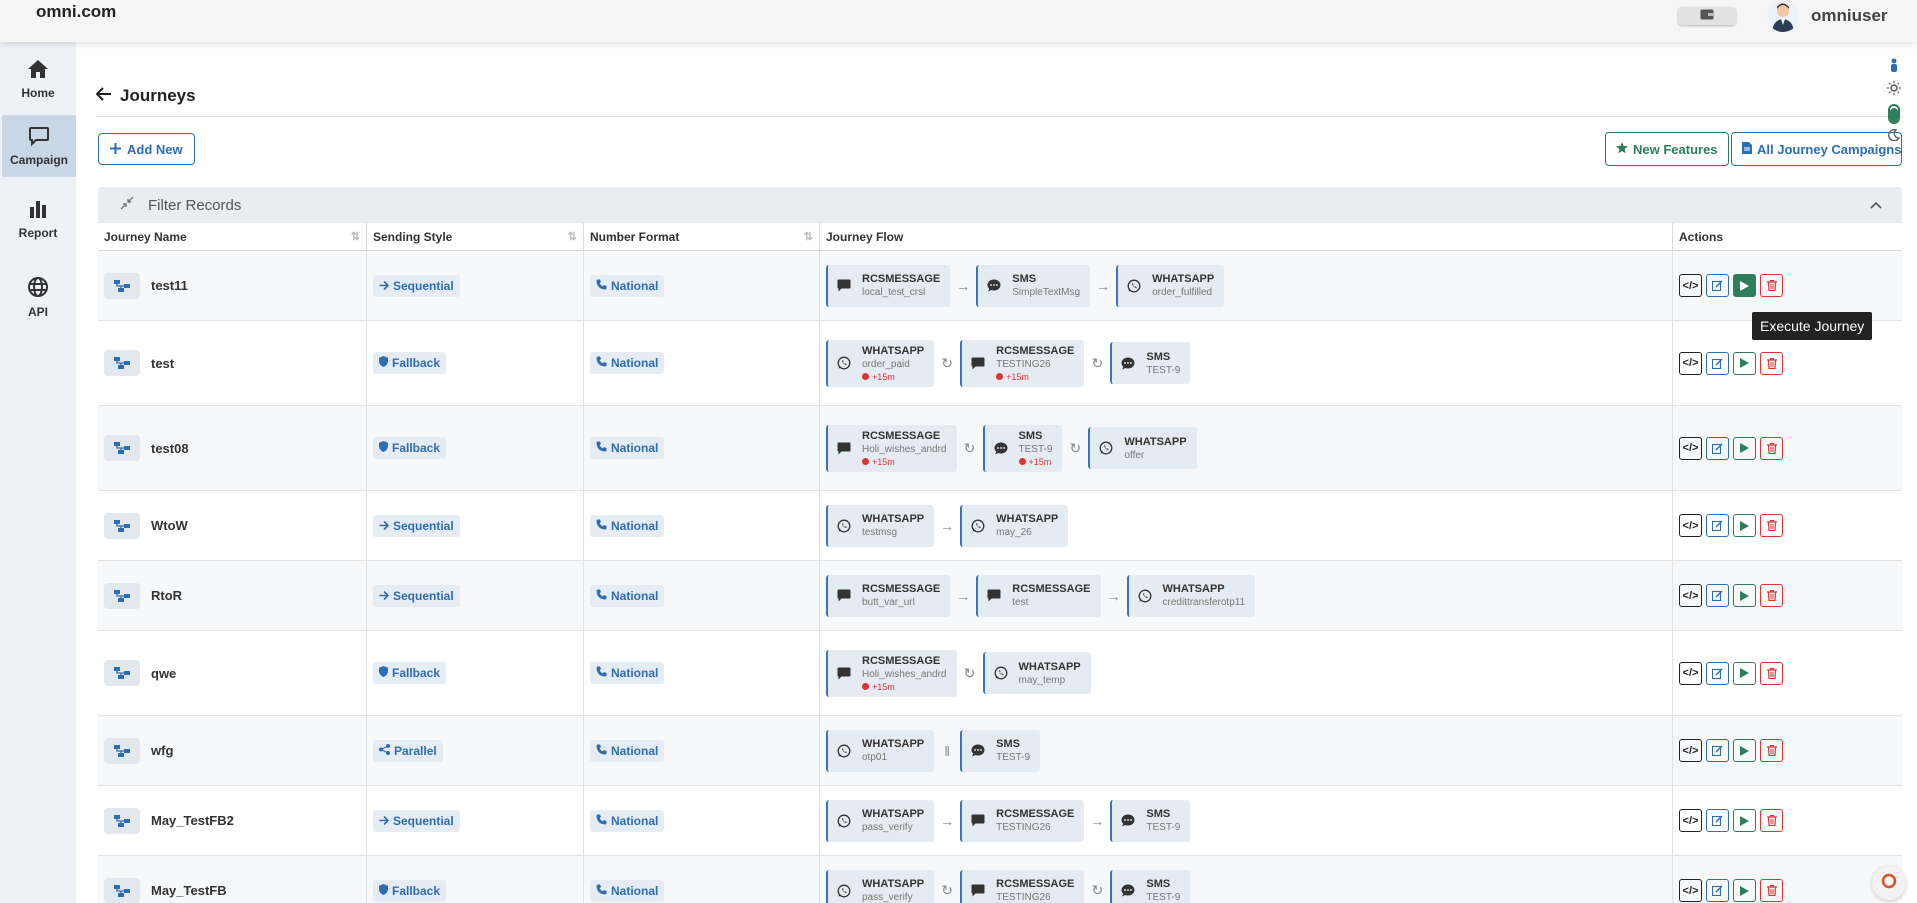 The height and width of the screenshot is (903, 1917). Describe the element at coordinates (1876, 205) in the screenshot. I see `chevron-up-icon` at that location.